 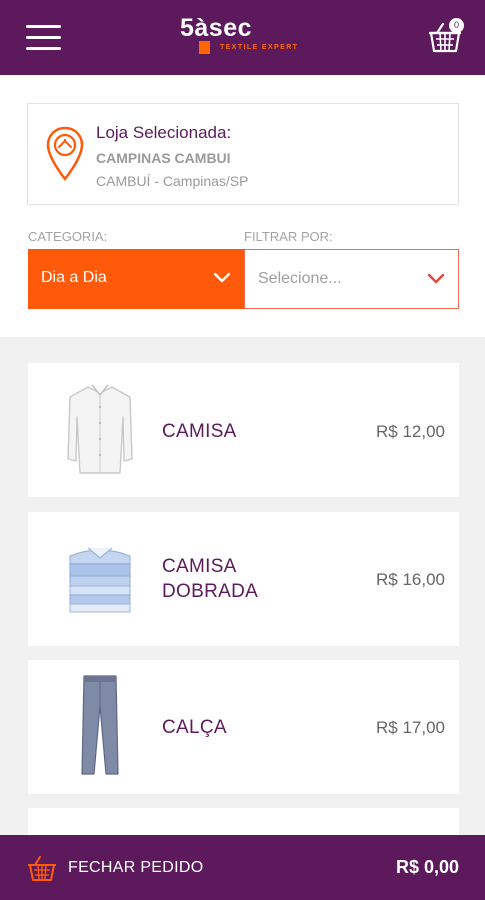 I want to click on close-order-button: FECHAR PEDIDO, so click(x=135, y=868).